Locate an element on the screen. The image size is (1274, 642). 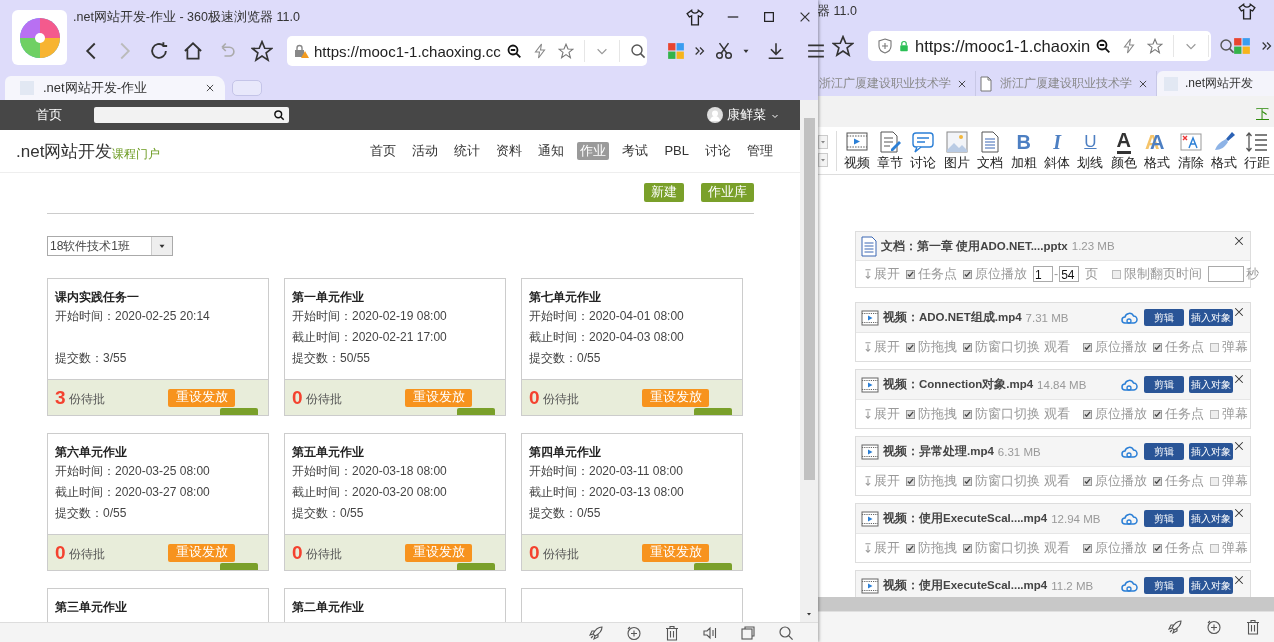
toolbar-button: 清除 is located at coordinates (1190, 150).